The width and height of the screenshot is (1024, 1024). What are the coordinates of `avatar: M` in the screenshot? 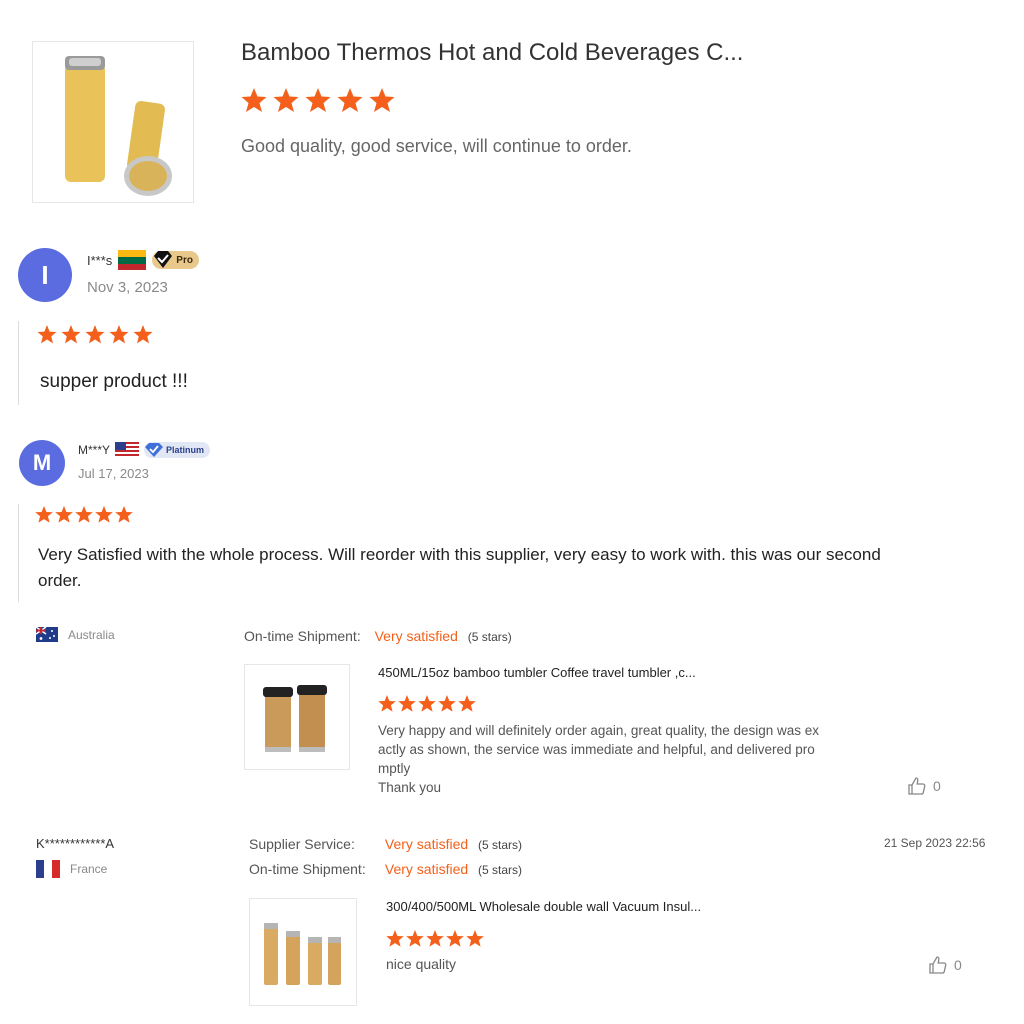 It's located at (42, 463).